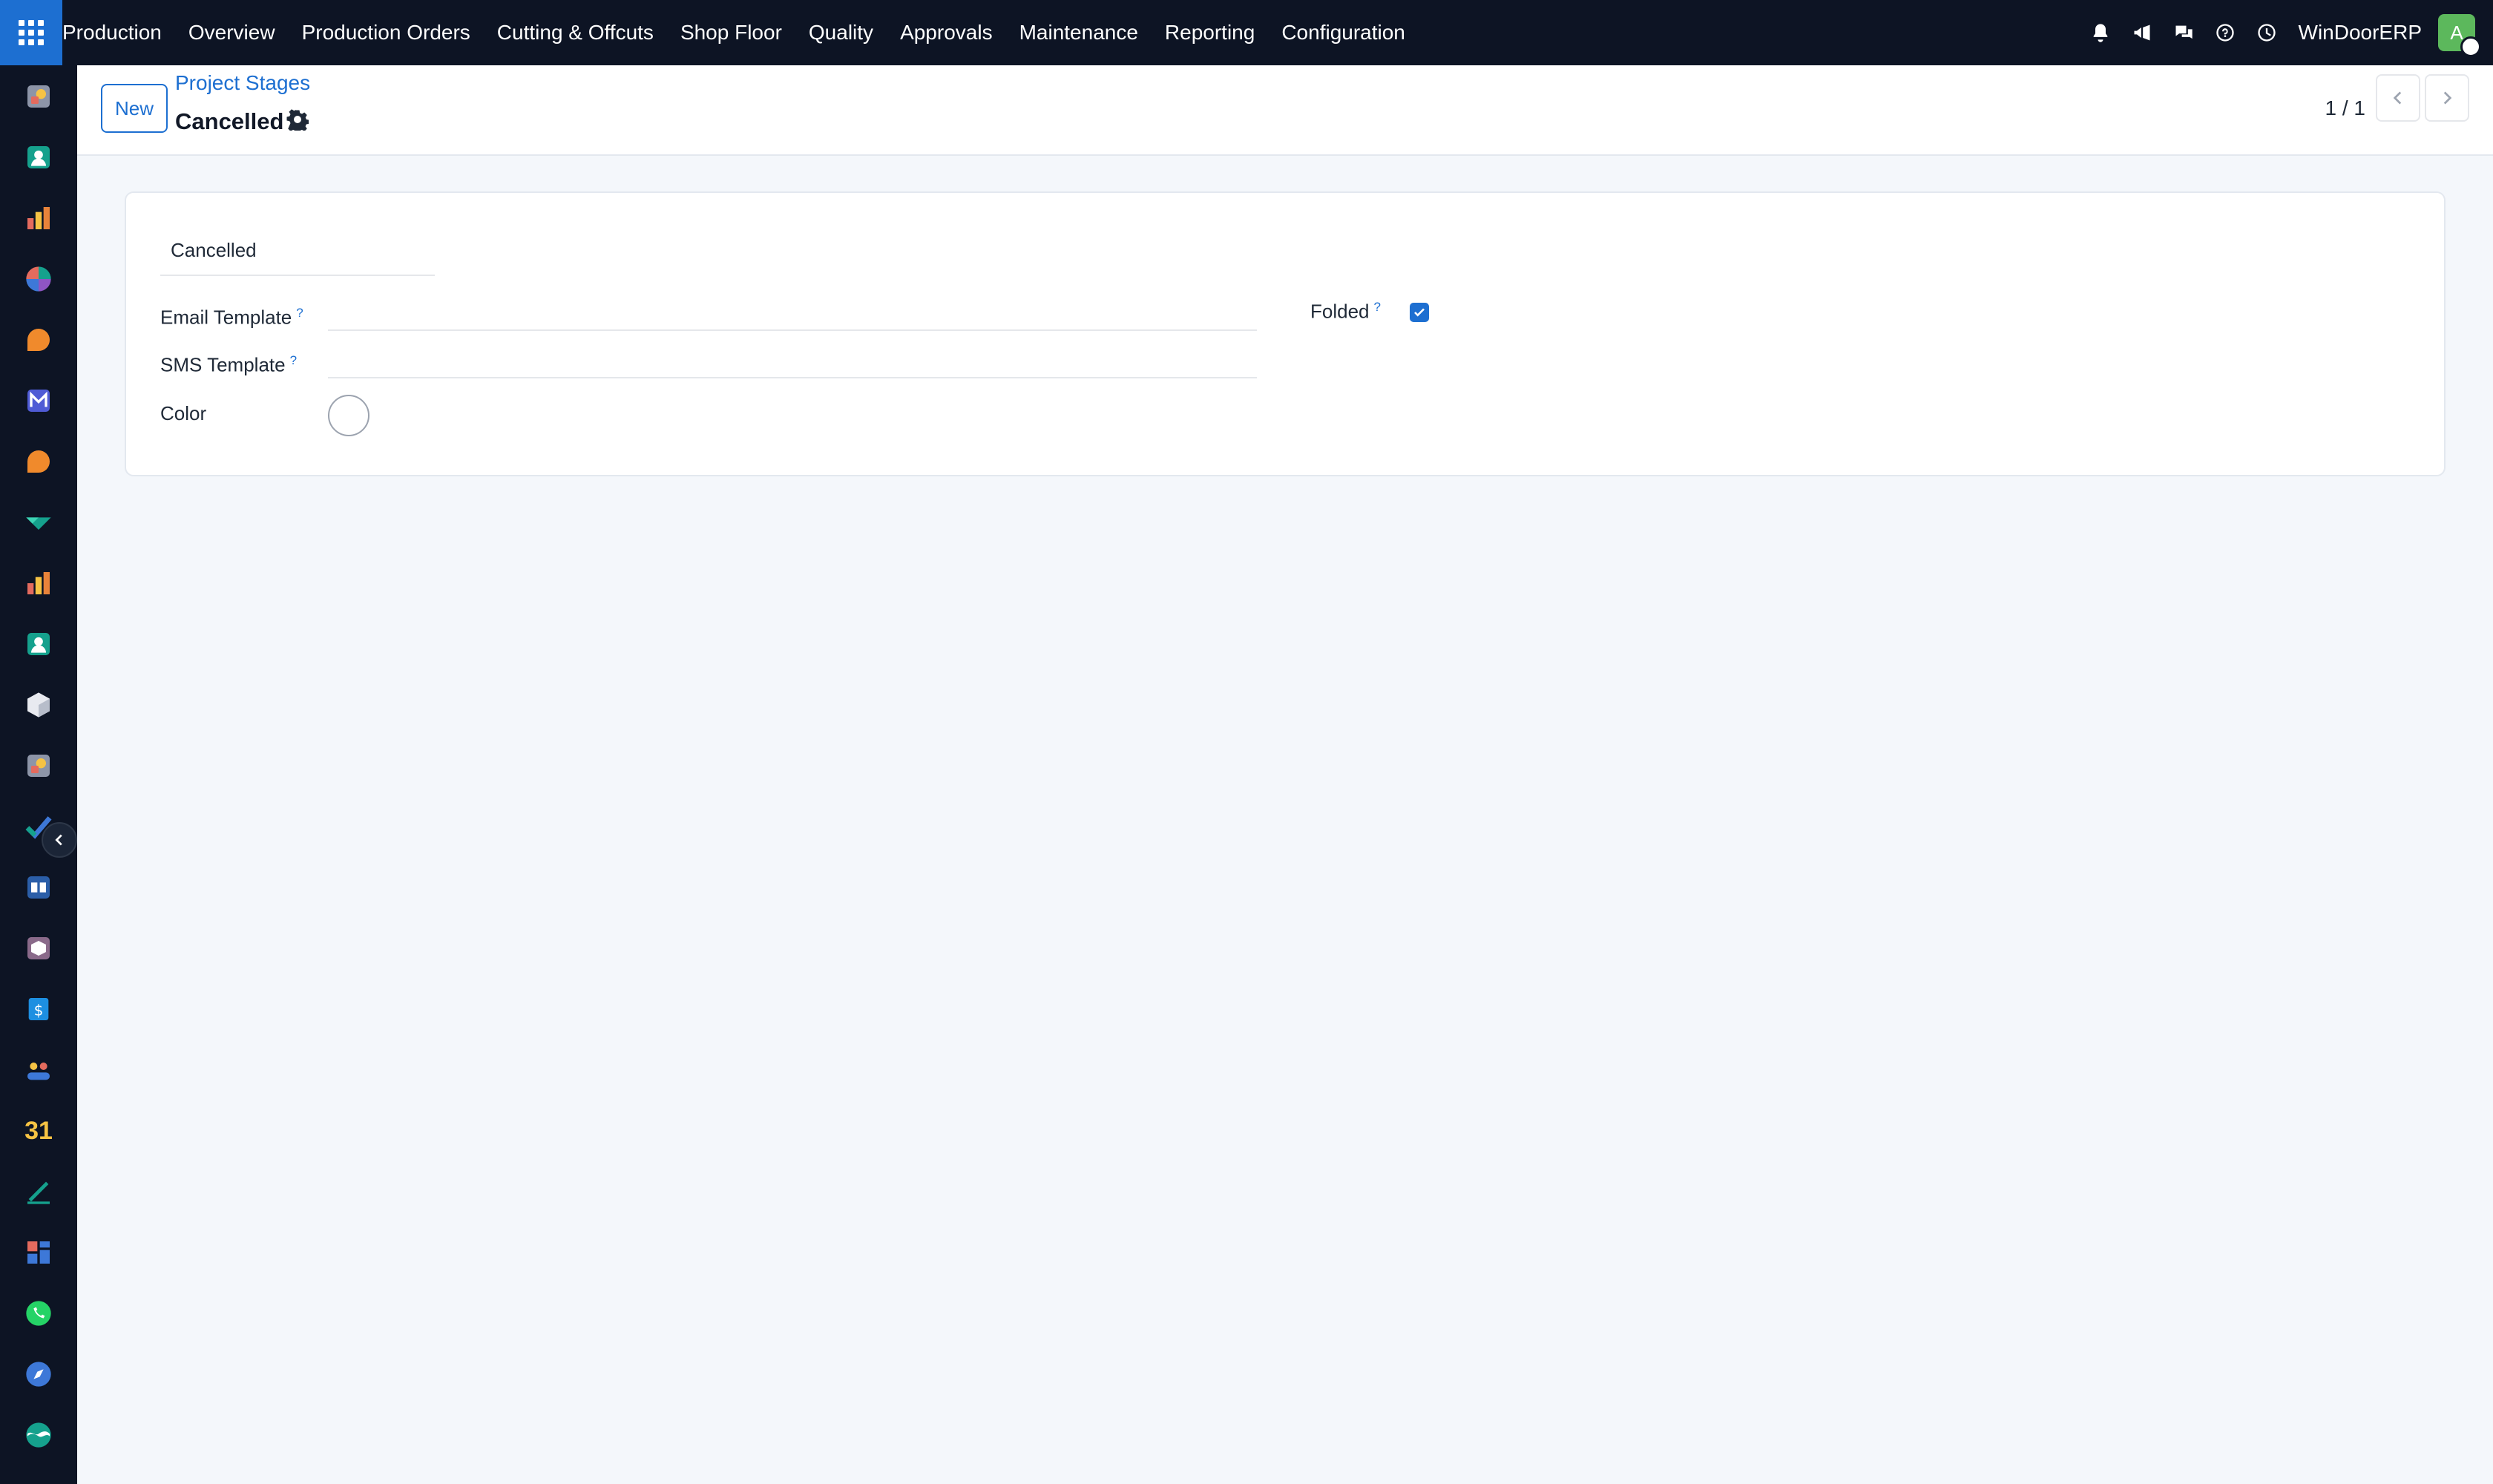 The height and width of the screenshot is (1484, 2493). What do you see at coordinates (2184, 33) in the screenshot?
I see `comments-icon` at bounding box center [2184, 33].